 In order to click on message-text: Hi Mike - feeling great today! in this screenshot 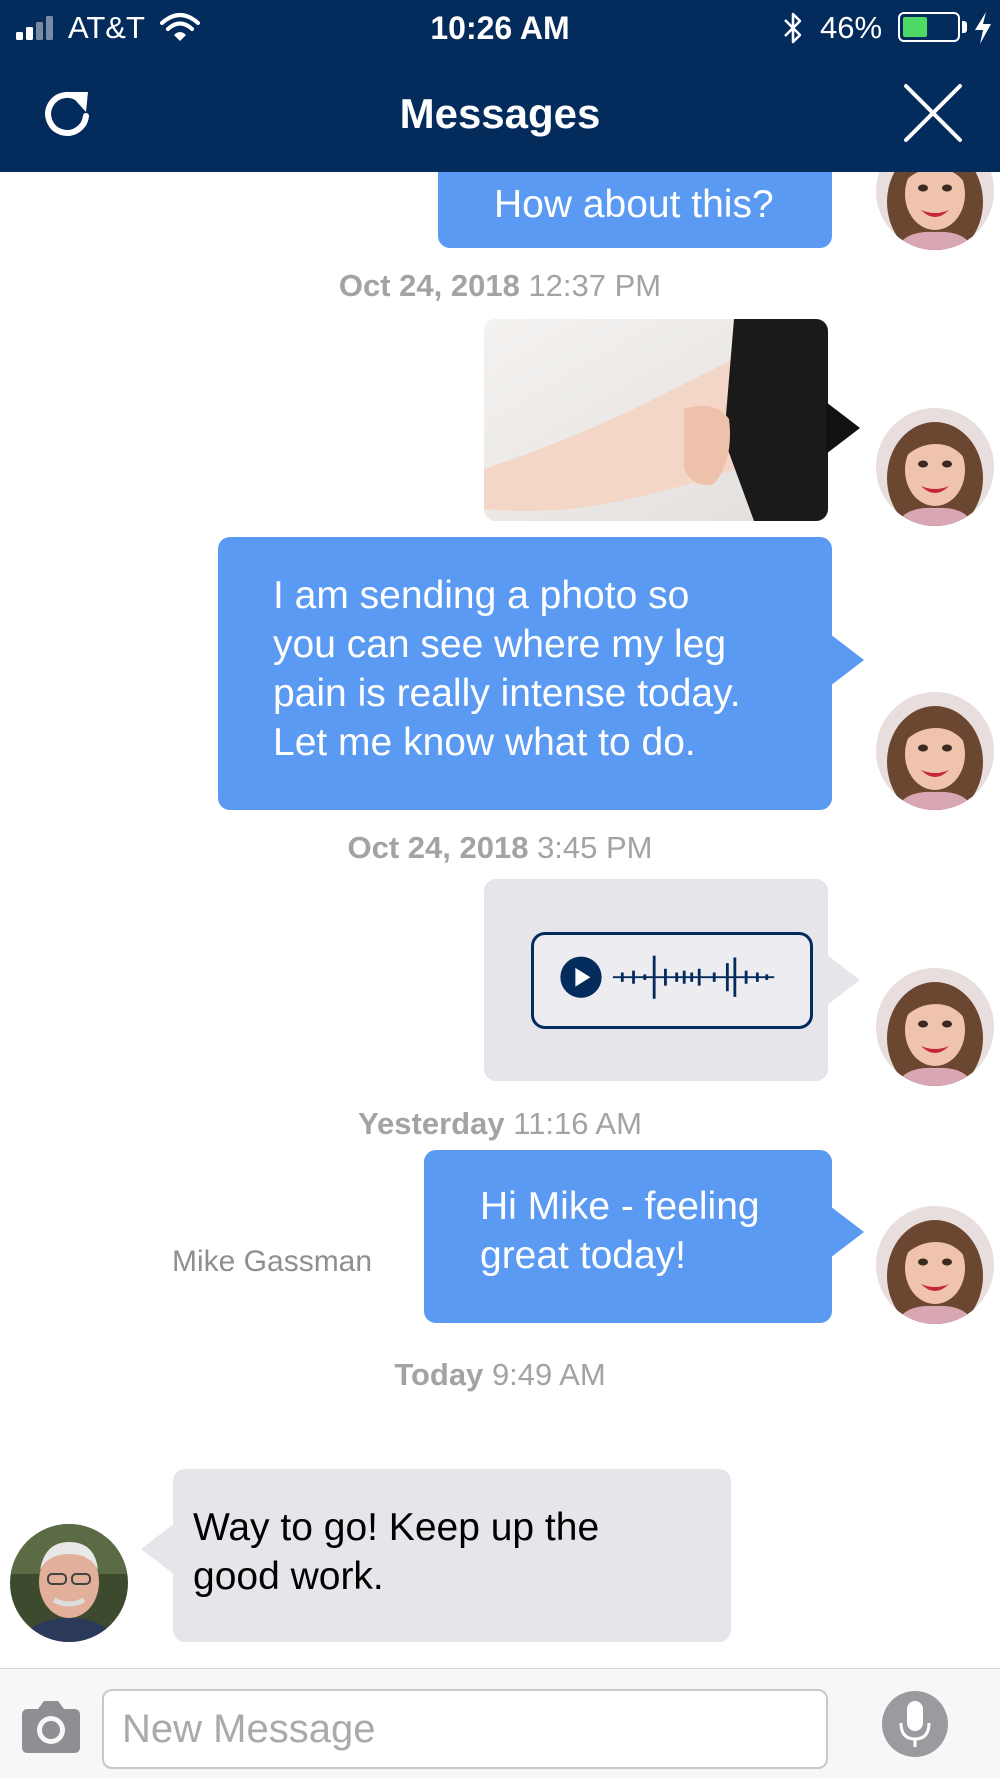, I will do `click(620, 1231)`.